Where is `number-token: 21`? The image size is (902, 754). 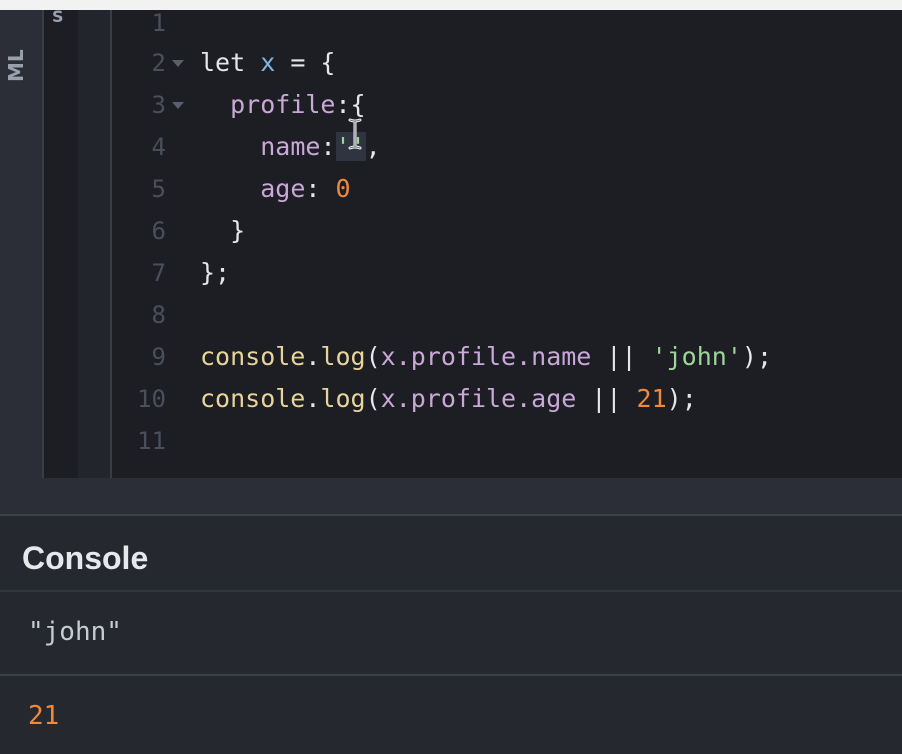
number-token: 21 is located at coordinates (651, 398).